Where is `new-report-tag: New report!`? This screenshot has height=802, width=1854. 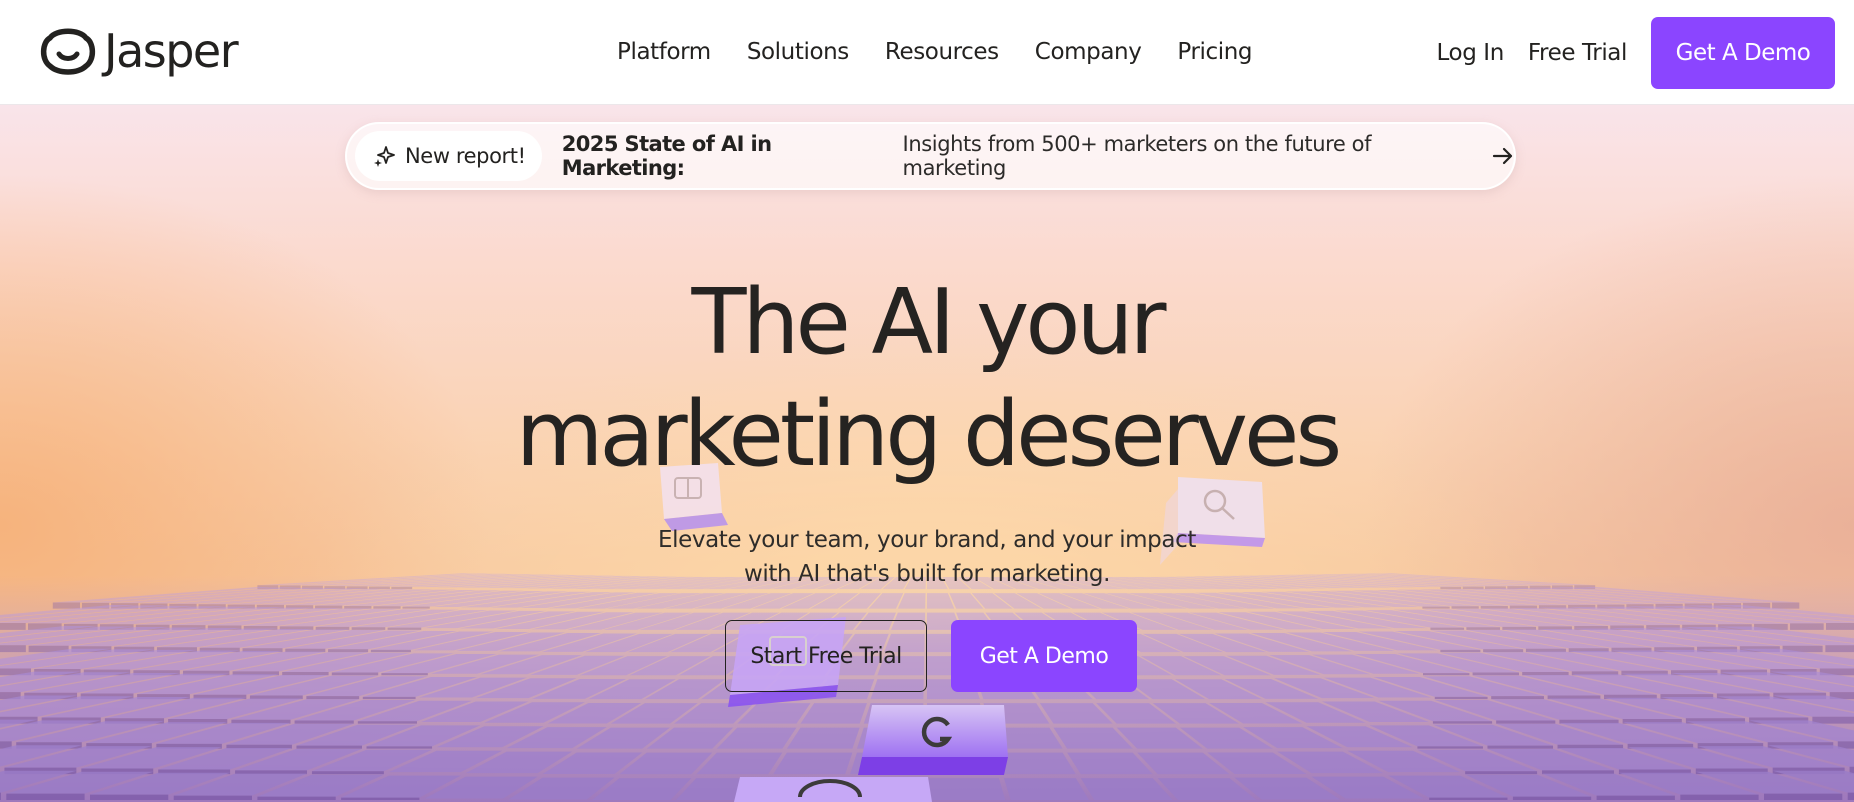
new-report-tag: New report! is located at coordinates (448, 156).